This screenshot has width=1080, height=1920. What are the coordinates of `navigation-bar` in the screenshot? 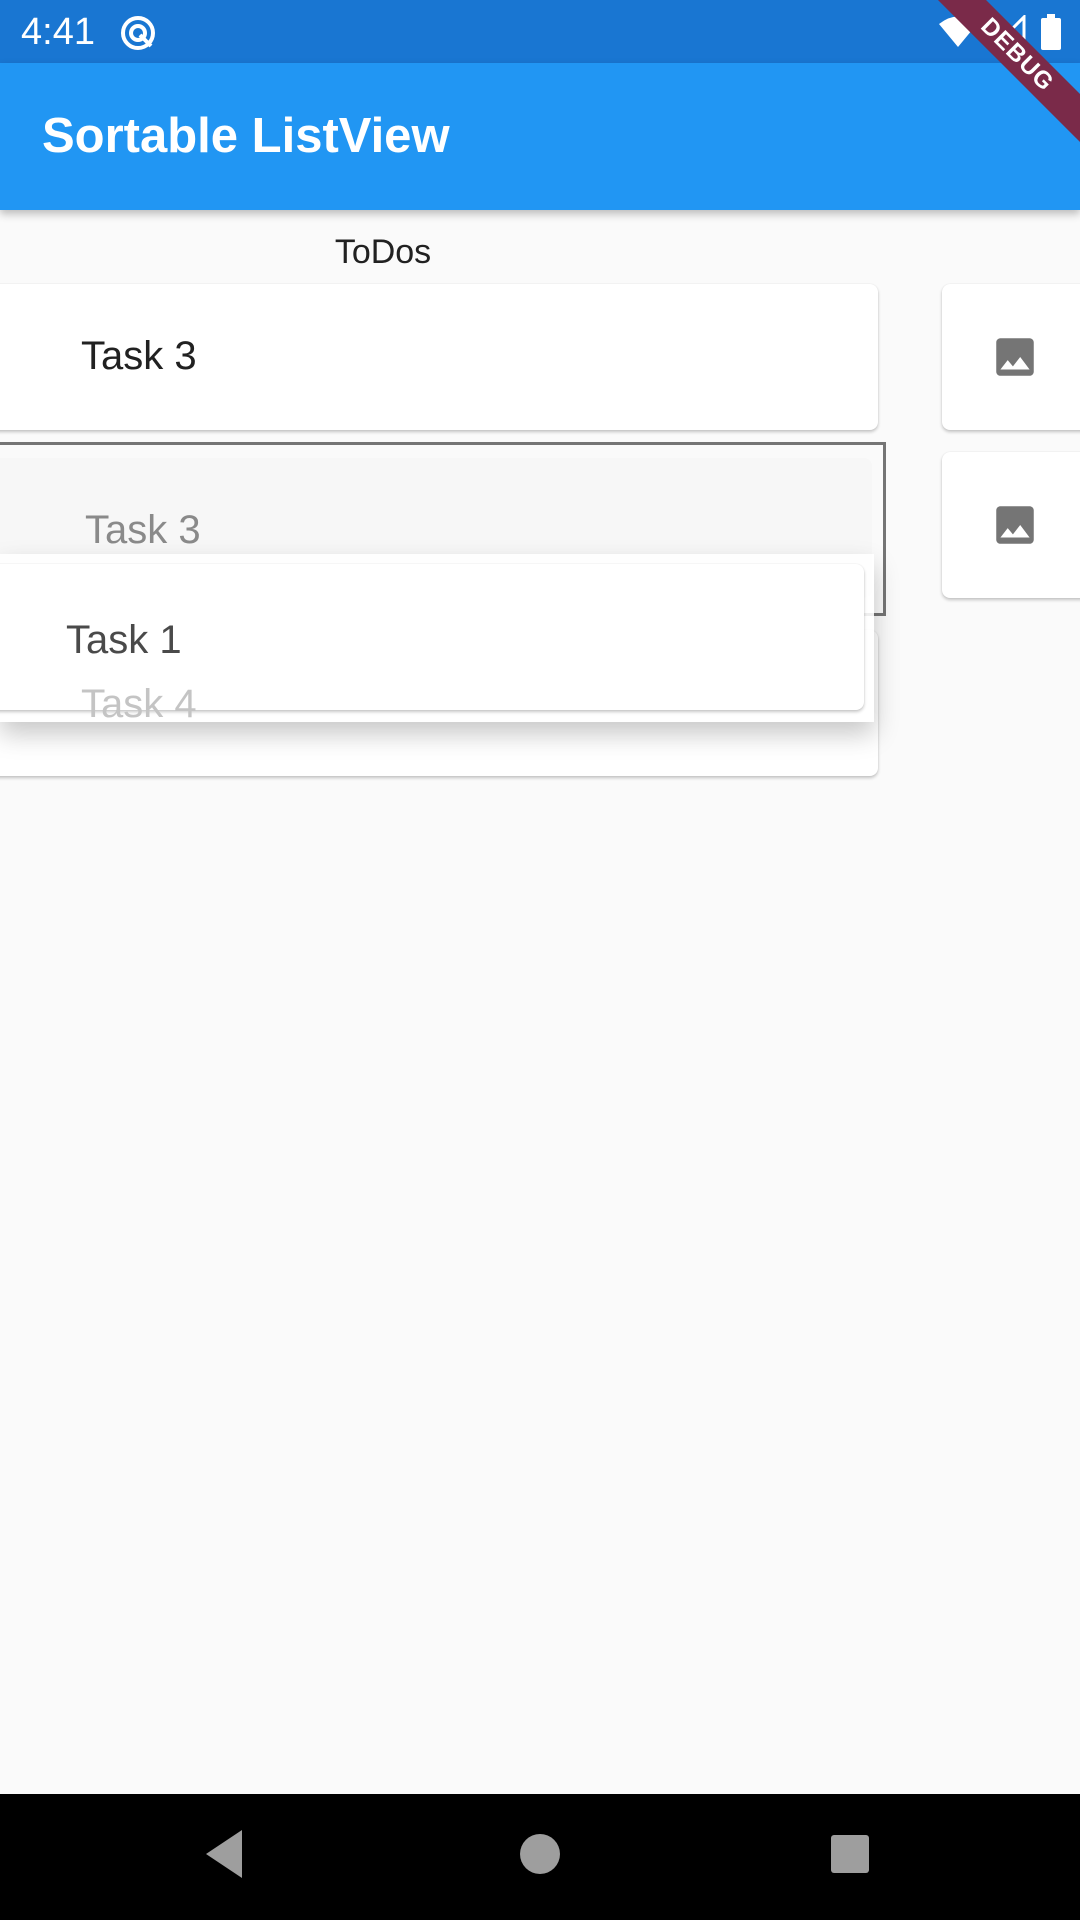 It's located at (540, 1857).